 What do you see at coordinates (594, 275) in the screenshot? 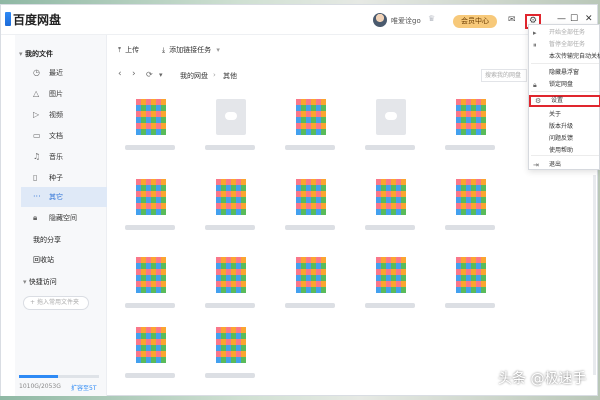
I see `scrollbar` at bounding box center [594, 275].